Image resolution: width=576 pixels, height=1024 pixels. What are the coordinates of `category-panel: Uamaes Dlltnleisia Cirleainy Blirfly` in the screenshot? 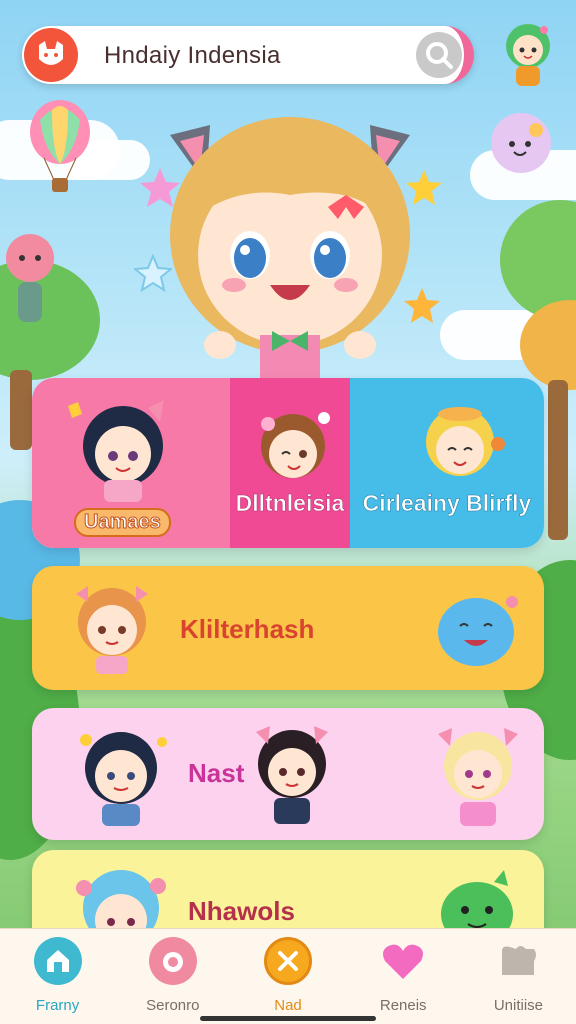 It's located at (288, 463).